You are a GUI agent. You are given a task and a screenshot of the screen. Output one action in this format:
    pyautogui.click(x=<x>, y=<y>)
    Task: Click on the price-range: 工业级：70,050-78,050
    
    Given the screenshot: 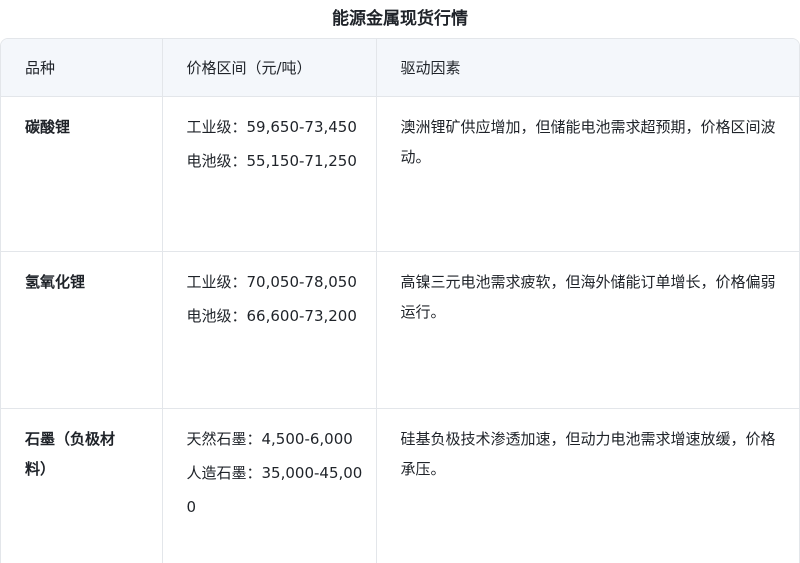 What is the action you would take?
    pyautogui.click(x=271, y=281)
    